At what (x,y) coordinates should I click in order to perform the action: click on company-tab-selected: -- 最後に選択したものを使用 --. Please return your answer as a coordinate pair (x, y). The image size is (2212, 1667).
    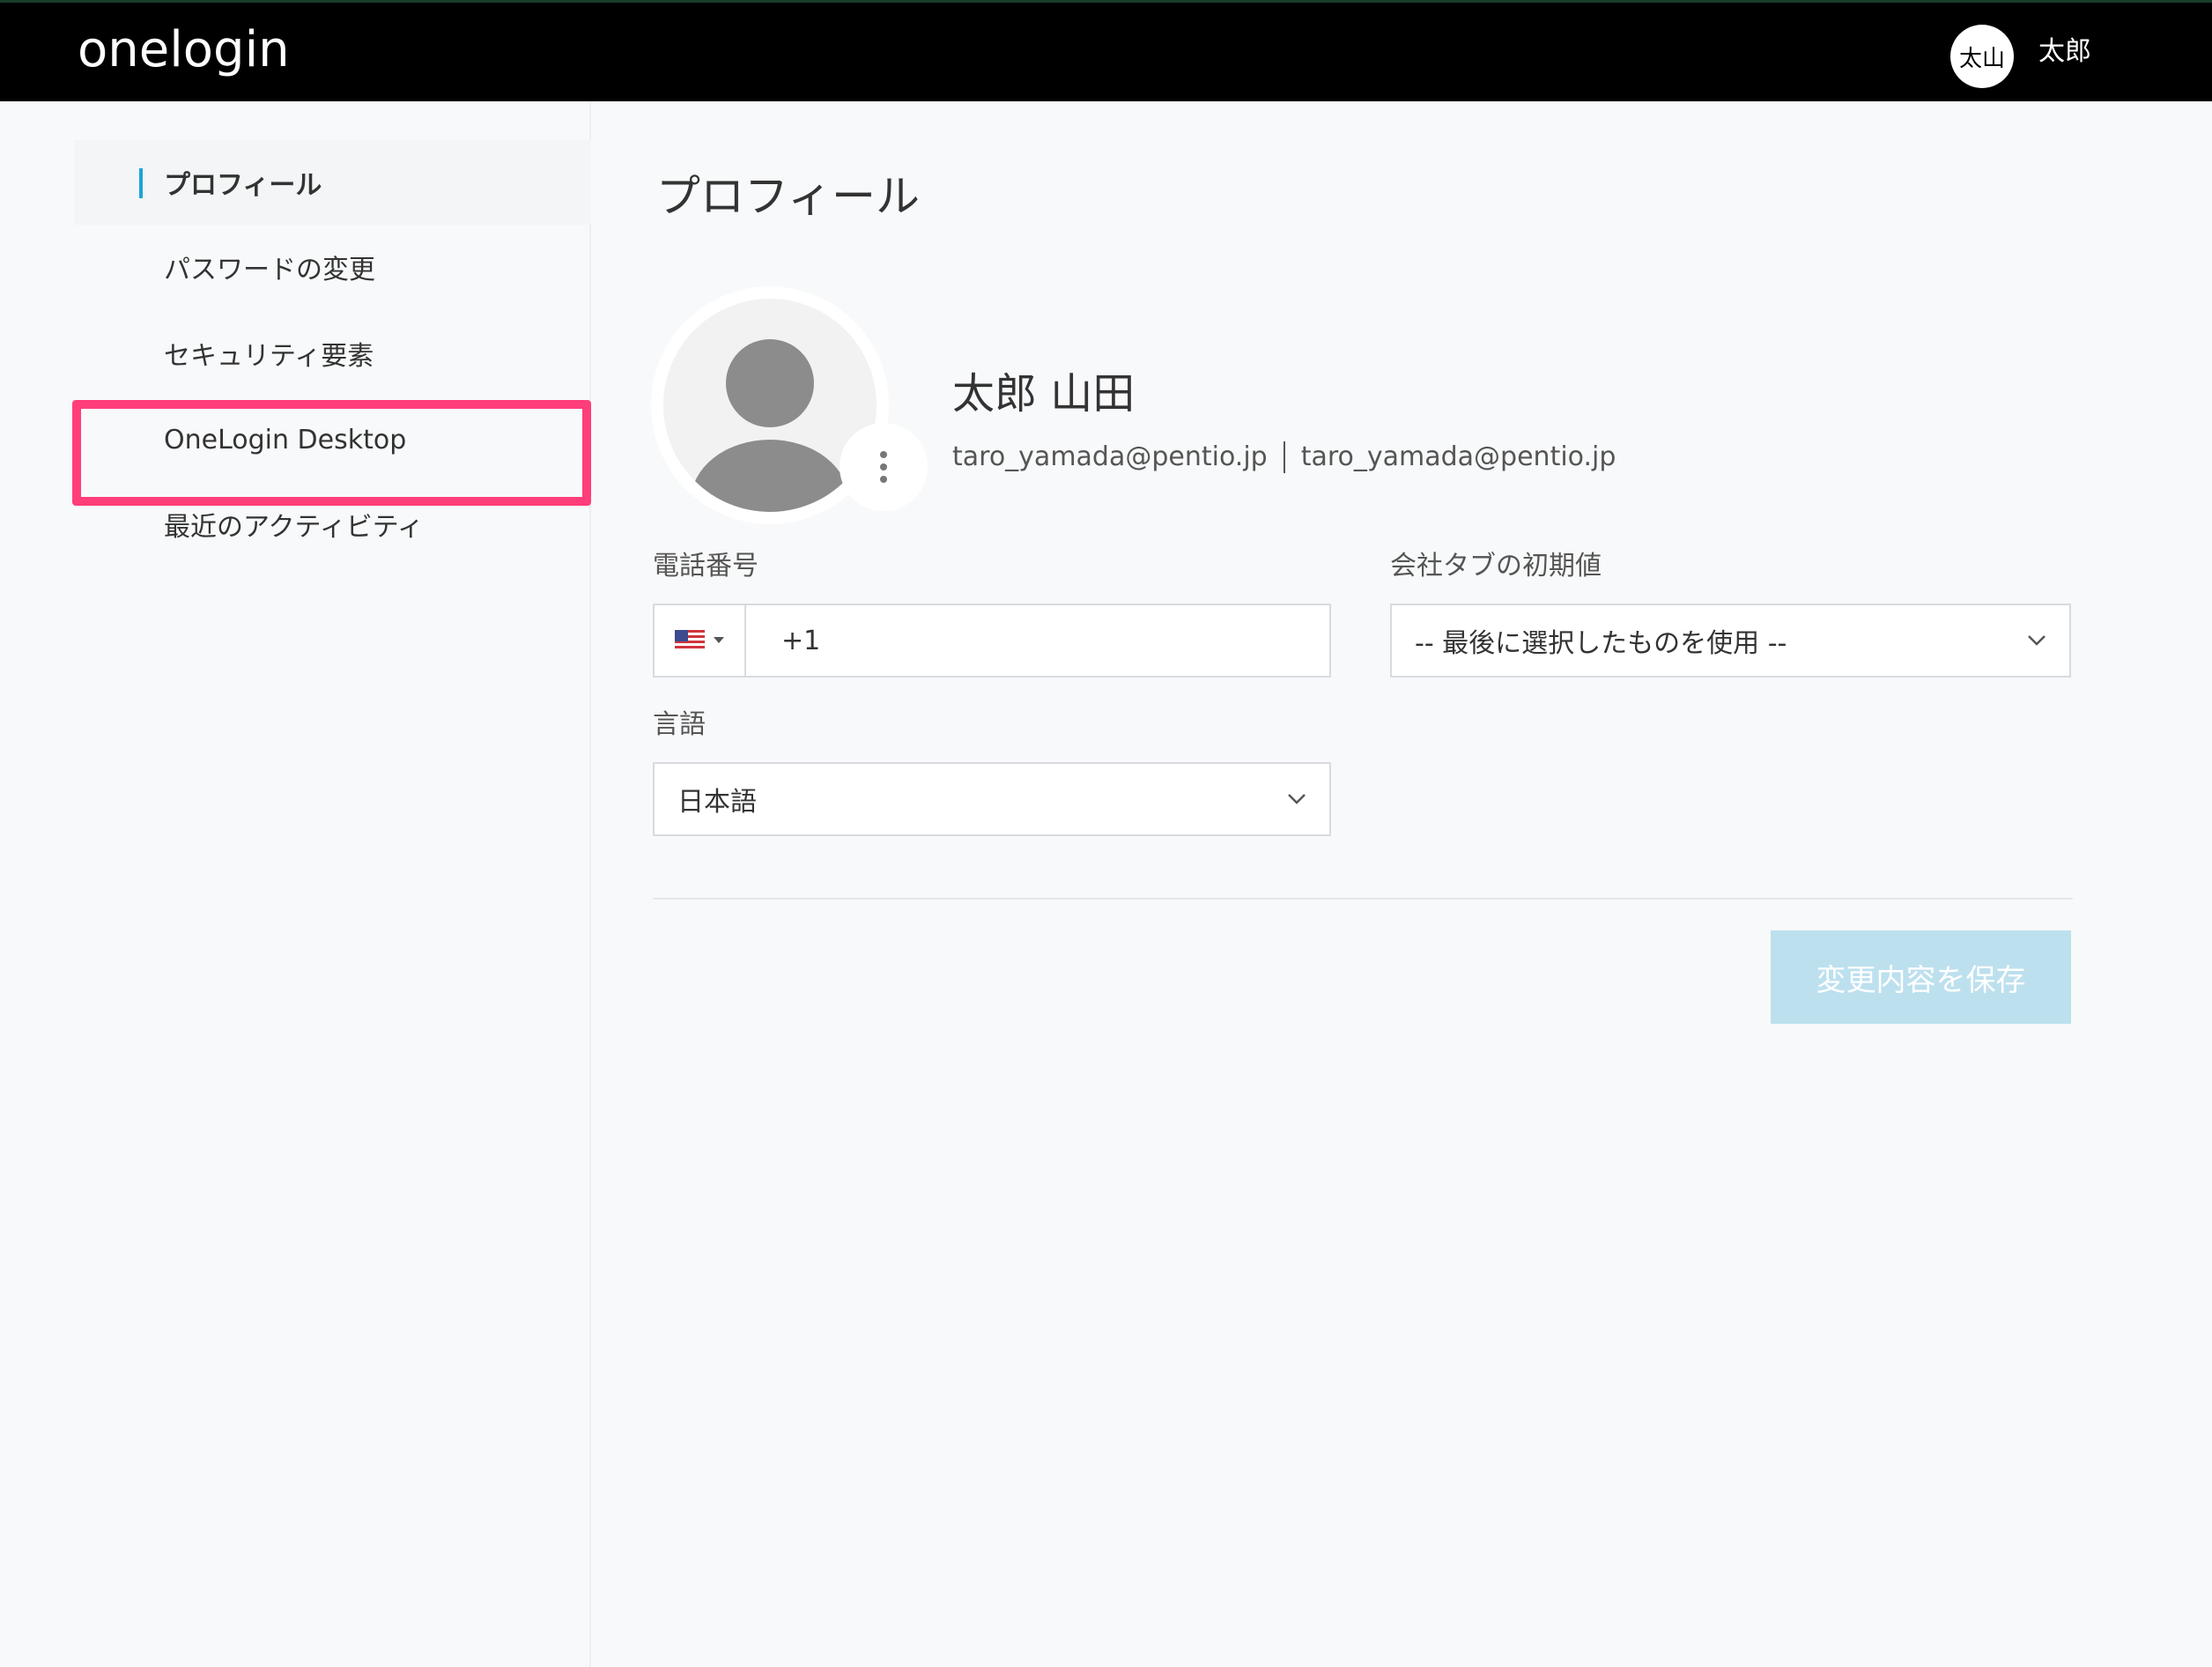
    Looking at the image, I should click on (1601, 643).